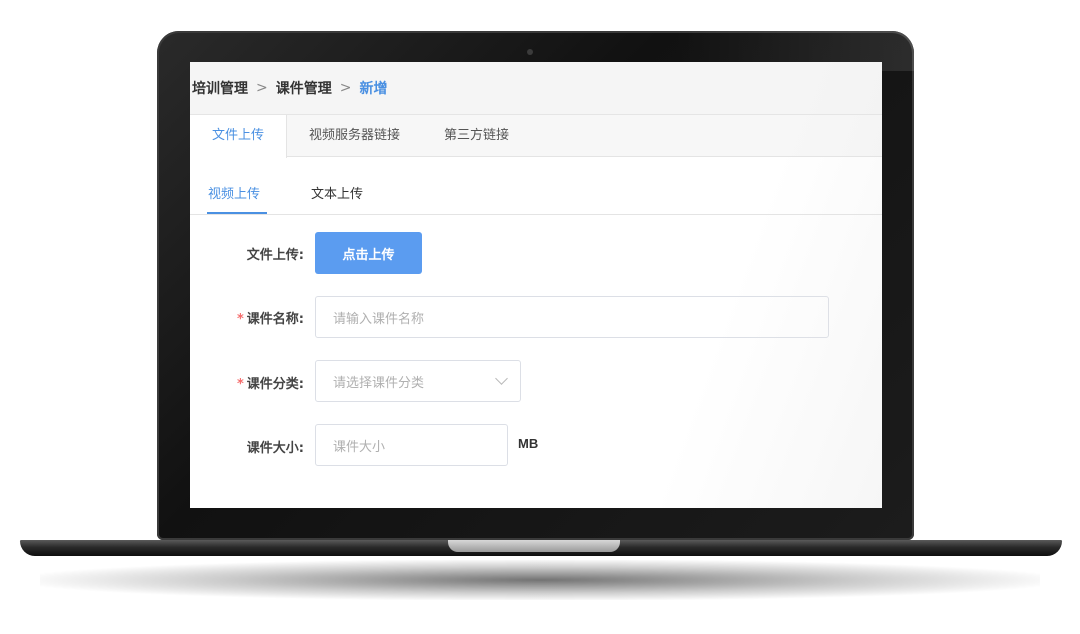 This screenshot has height=634, width=1080. What do you see at coordinates (534, 546) in the screenshot?
I see `laptop-notch` at bounding box center [534, 546].